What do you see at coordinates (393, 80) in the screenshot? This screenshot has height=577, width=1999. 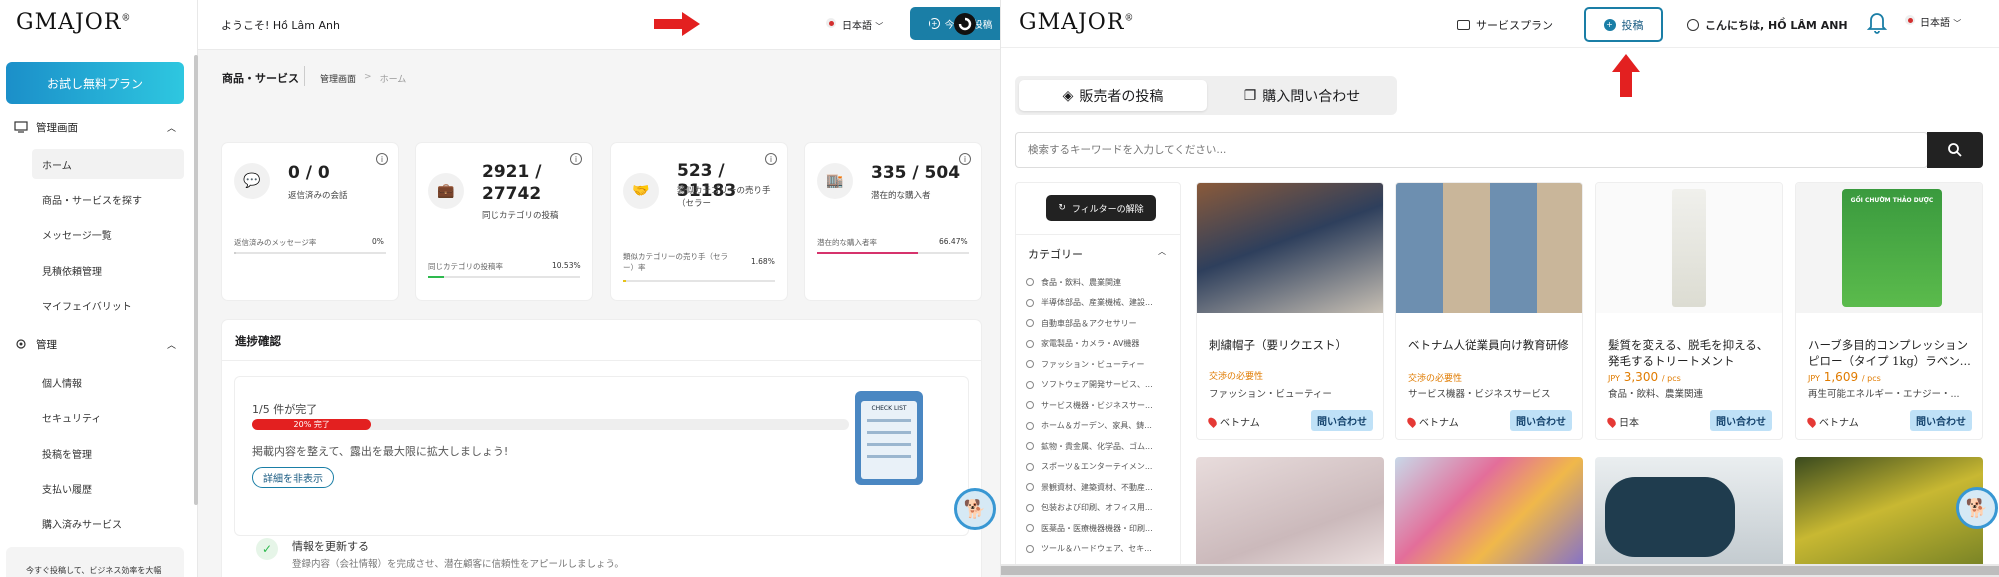 I see `breadcrumb-level2: ホーム` at bounding box center [393, 80].